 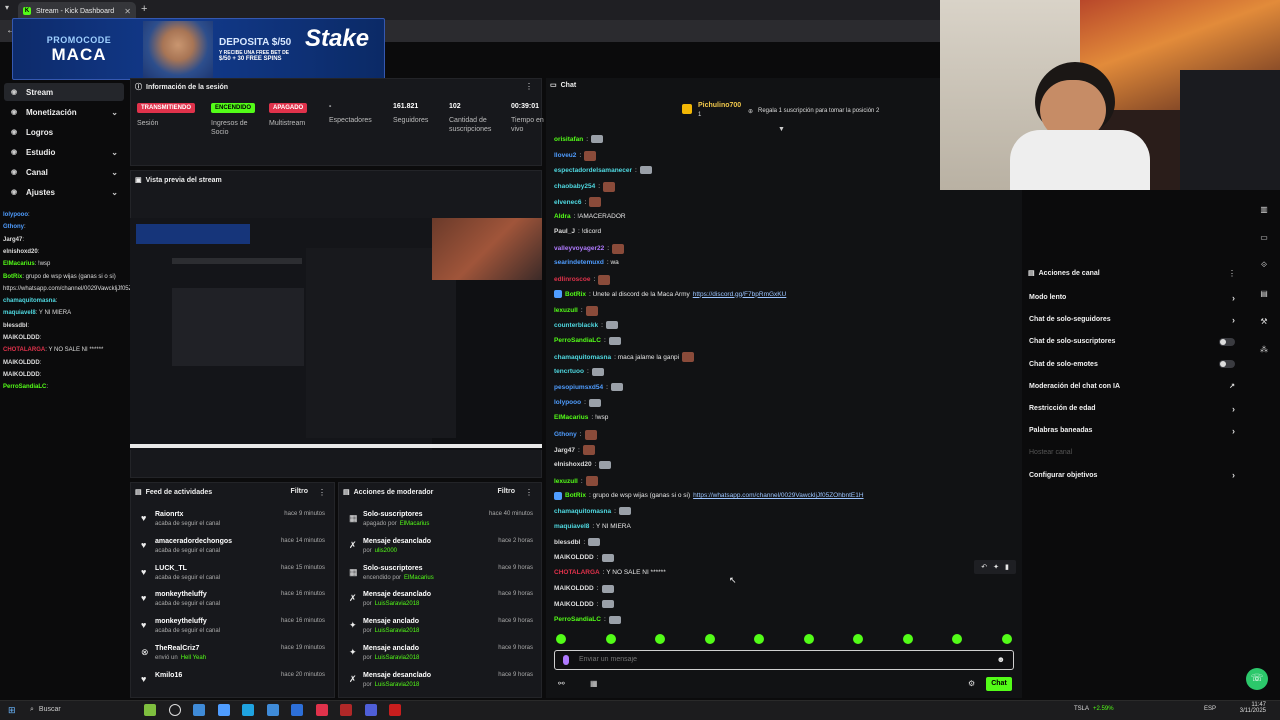 What do you see at coordinates (592, 526) in the screenshot?
I see `chat-message: maquiavel8: Y NI MIERA` at bounding box center [592, 526].